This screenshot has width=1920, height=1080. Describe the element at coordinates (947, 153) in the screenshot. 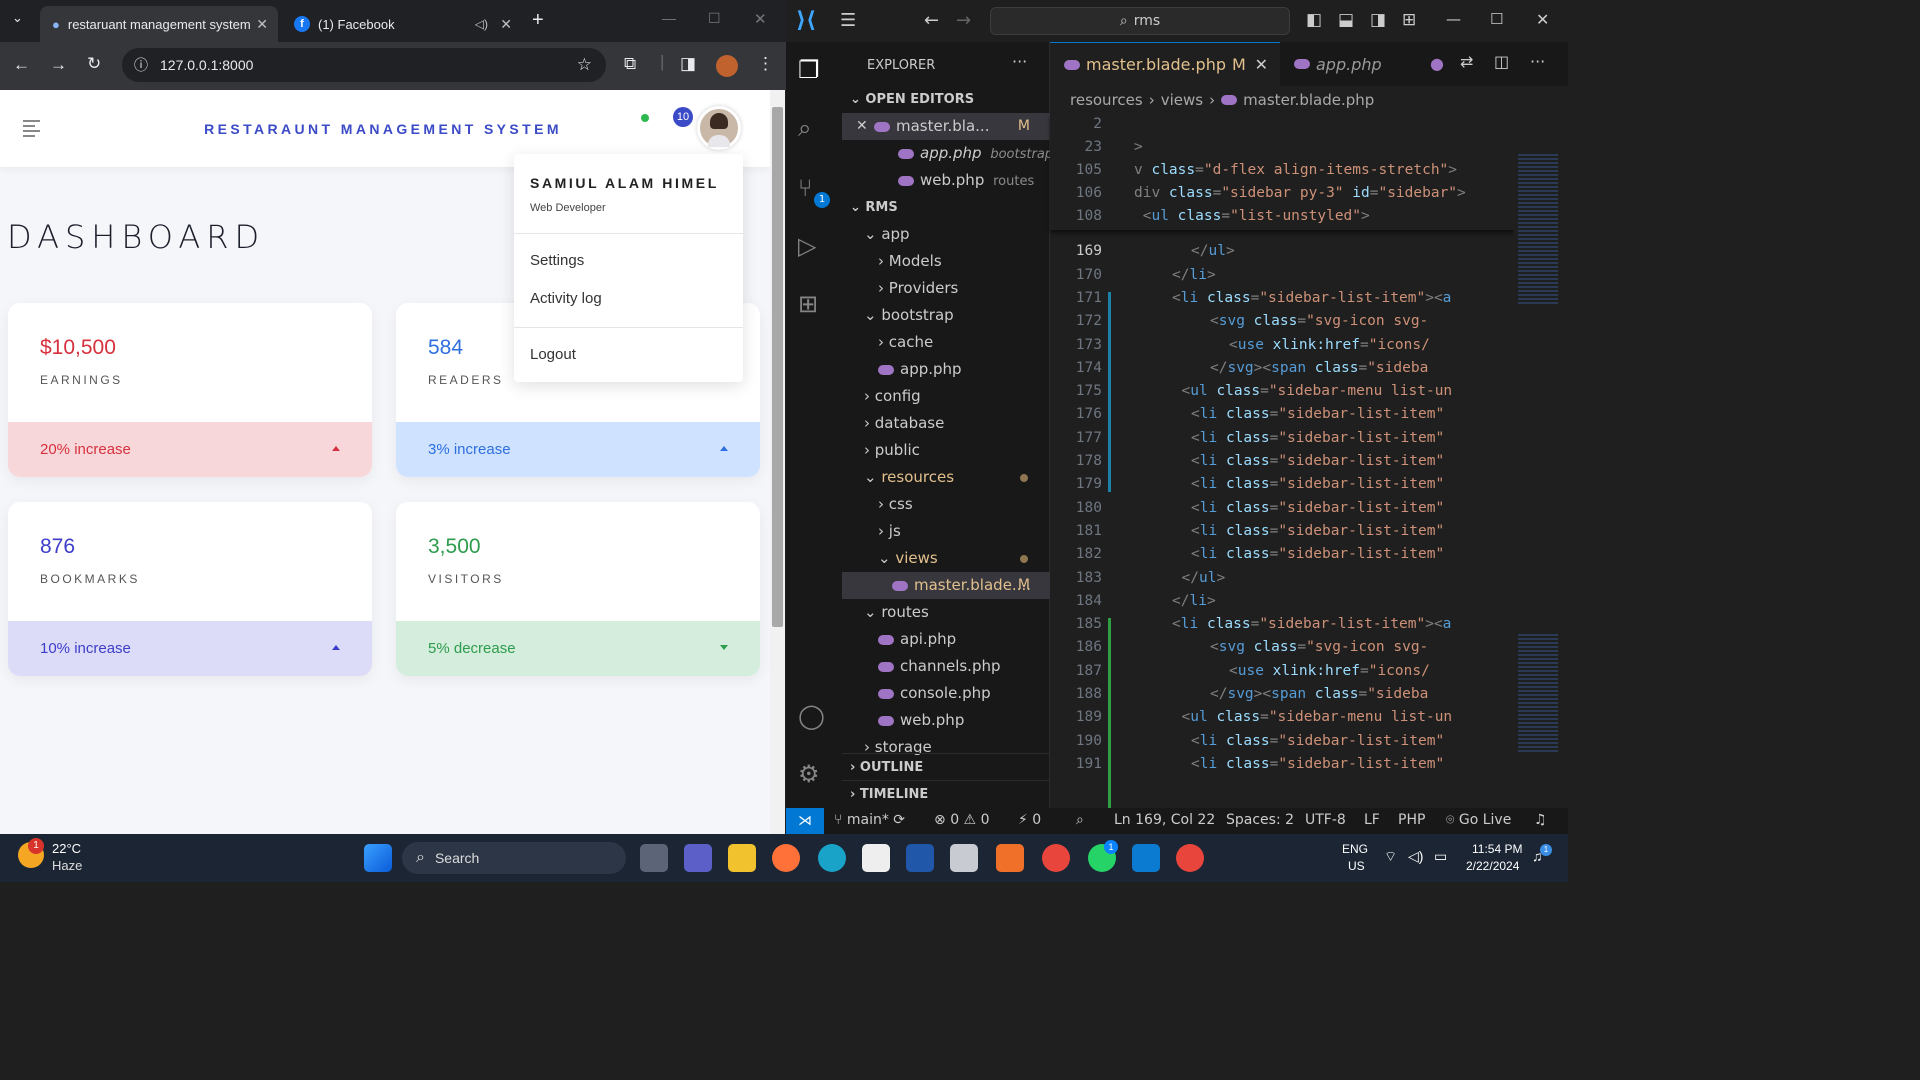

I see `open-editor-item: app.php bootstrap` at that location.